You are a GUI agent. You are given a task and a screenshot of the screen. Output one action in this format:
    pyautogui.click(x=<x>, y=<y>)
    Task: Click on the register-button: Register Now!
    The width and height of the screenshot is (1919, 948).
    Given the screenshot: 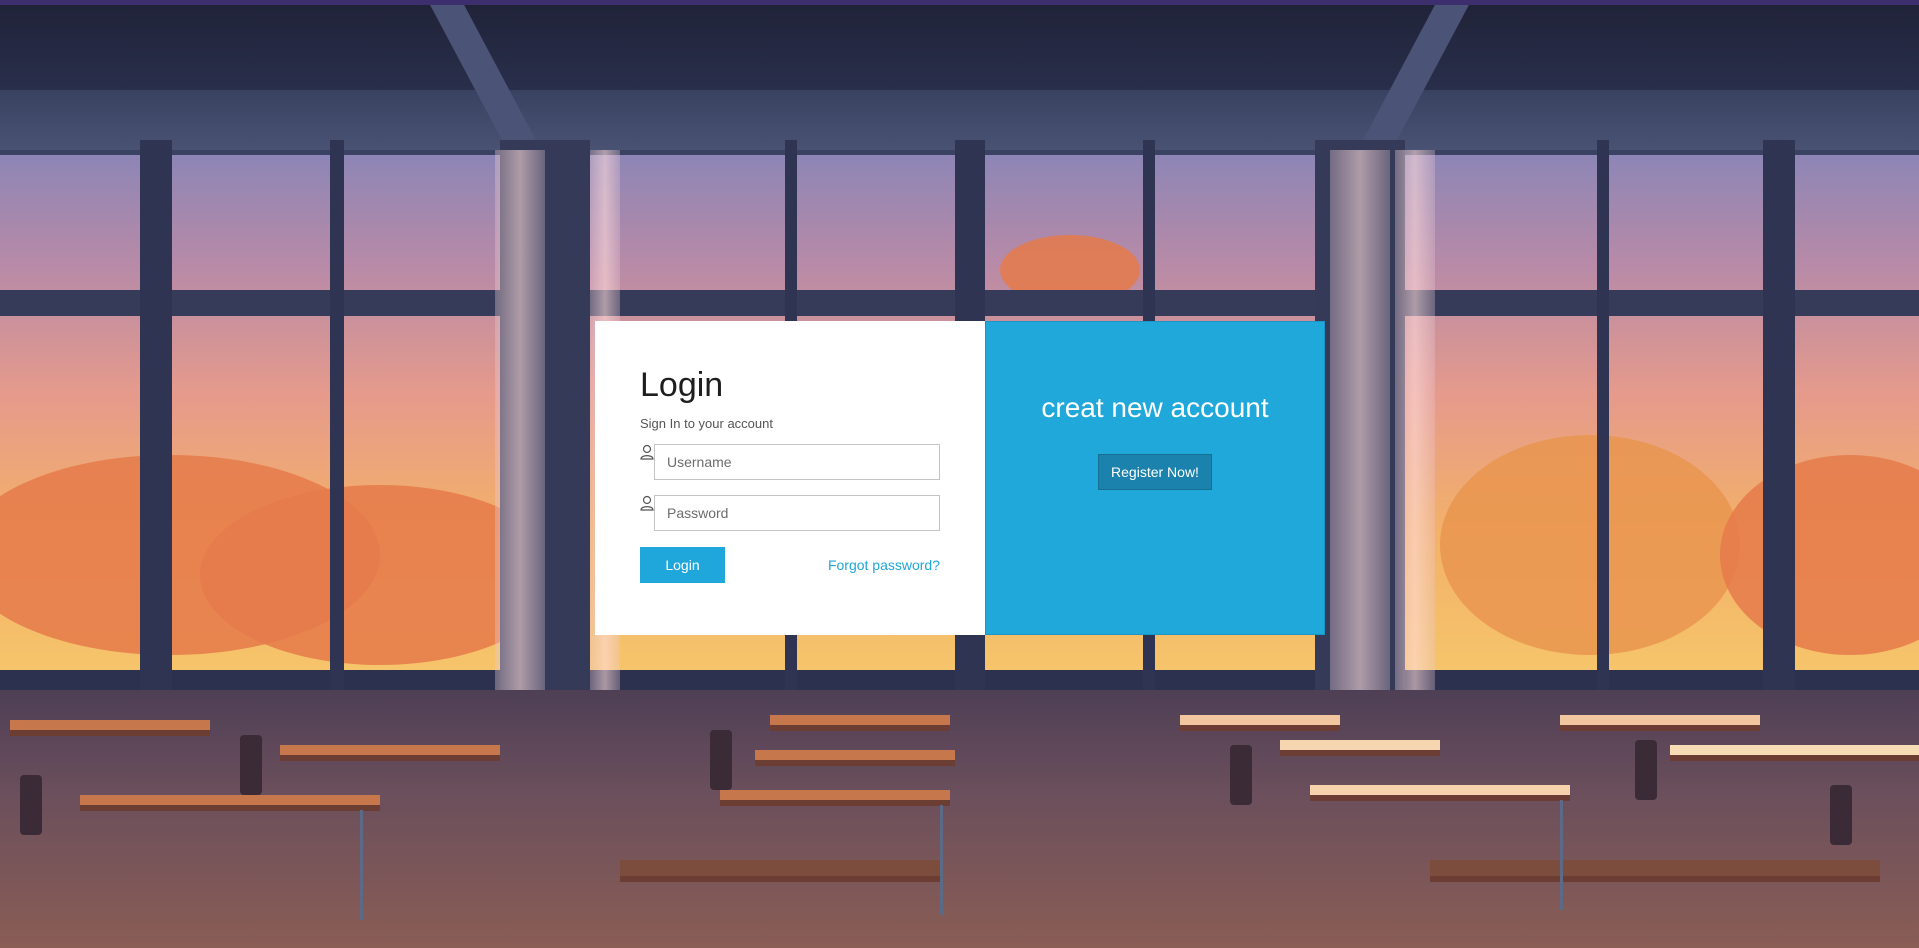 What is the action you would take?
    pyautogui.click(x=1155, y=472)
    